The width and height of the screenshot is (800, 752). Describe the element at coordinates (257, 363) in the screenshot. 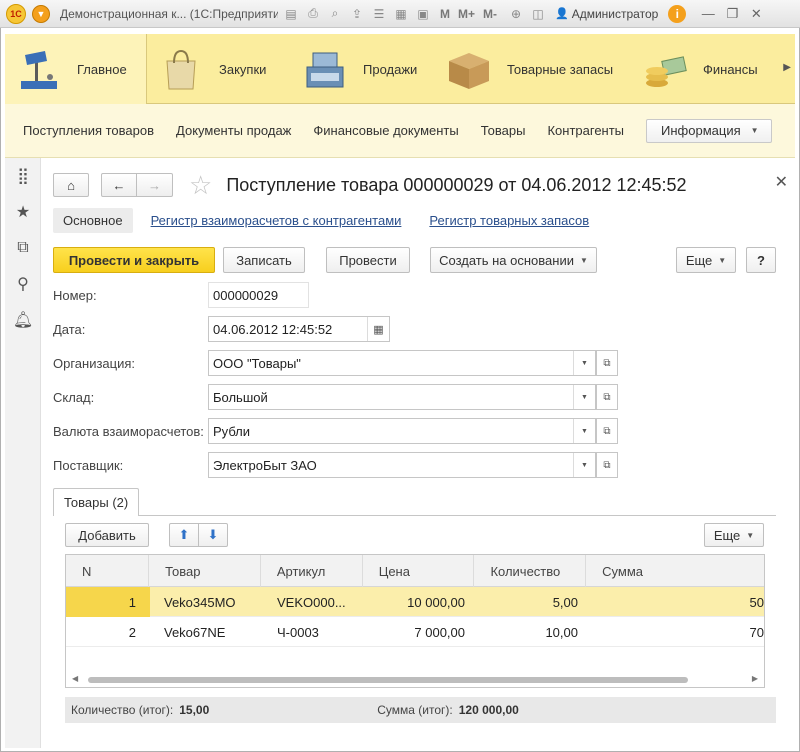

I see `organization-value: ООО "Товары"` at that location.